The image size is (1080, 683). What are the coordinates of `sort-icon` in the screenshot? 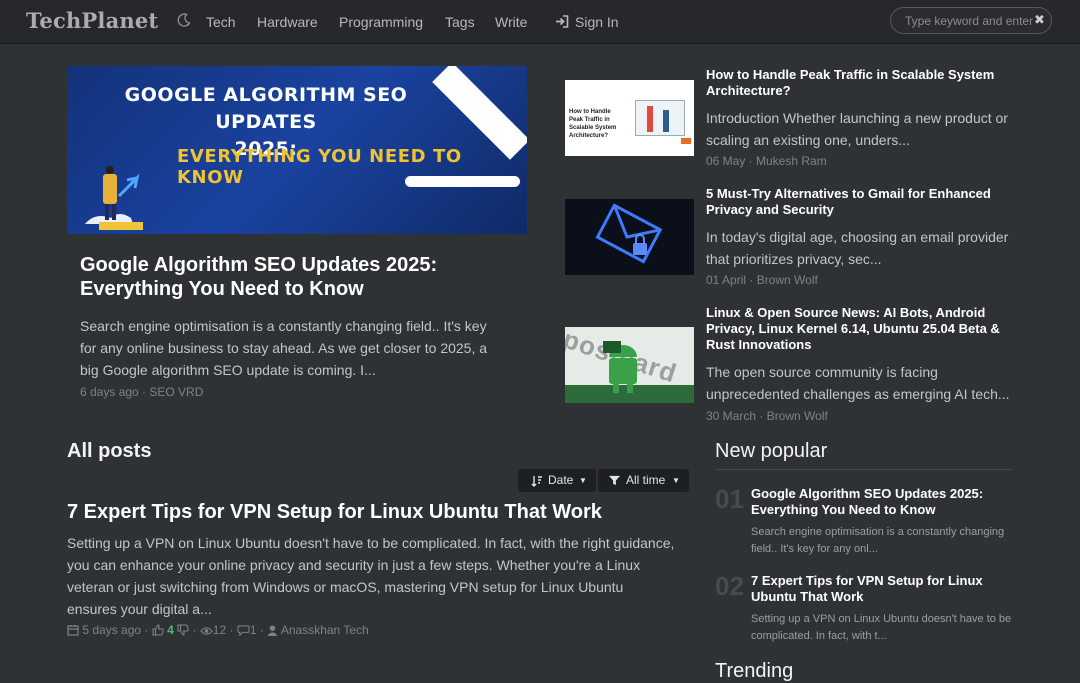 It's located at (536, 481).